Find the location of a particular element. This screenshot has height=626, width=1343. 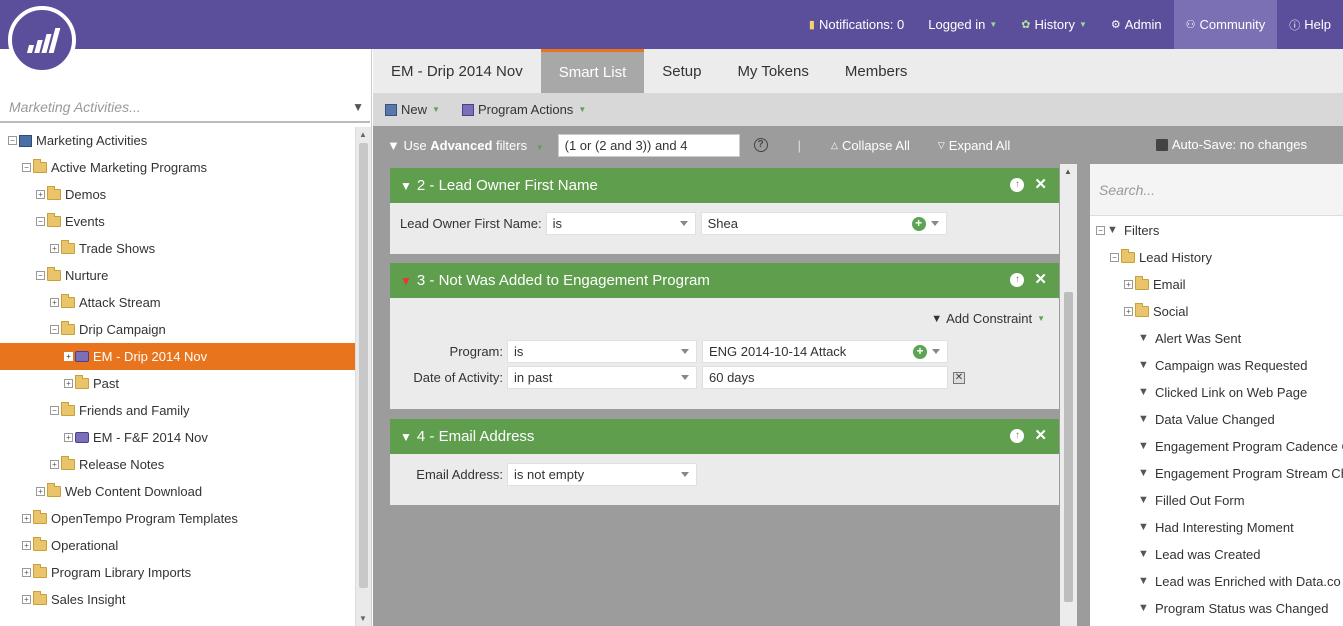

collapse-all-button: △ Collapse All is located at coordinates (870, 145).